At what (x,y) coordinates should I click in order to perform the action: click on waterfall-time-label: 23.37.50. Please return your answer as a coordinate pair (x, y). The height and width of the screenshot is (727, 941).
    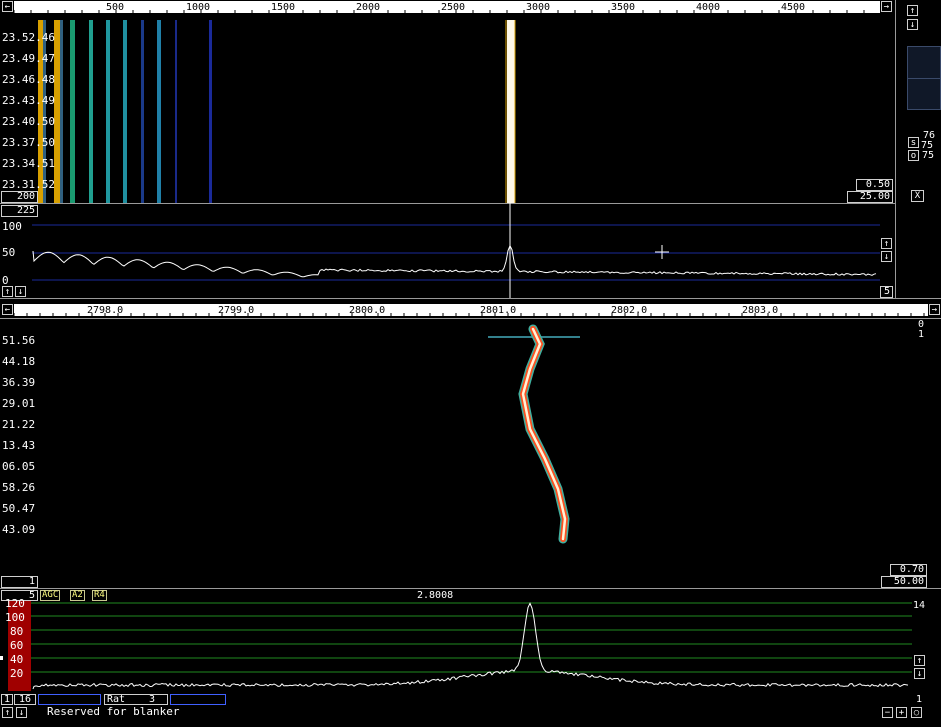
    Looking at the image, I should click on (28, 142).